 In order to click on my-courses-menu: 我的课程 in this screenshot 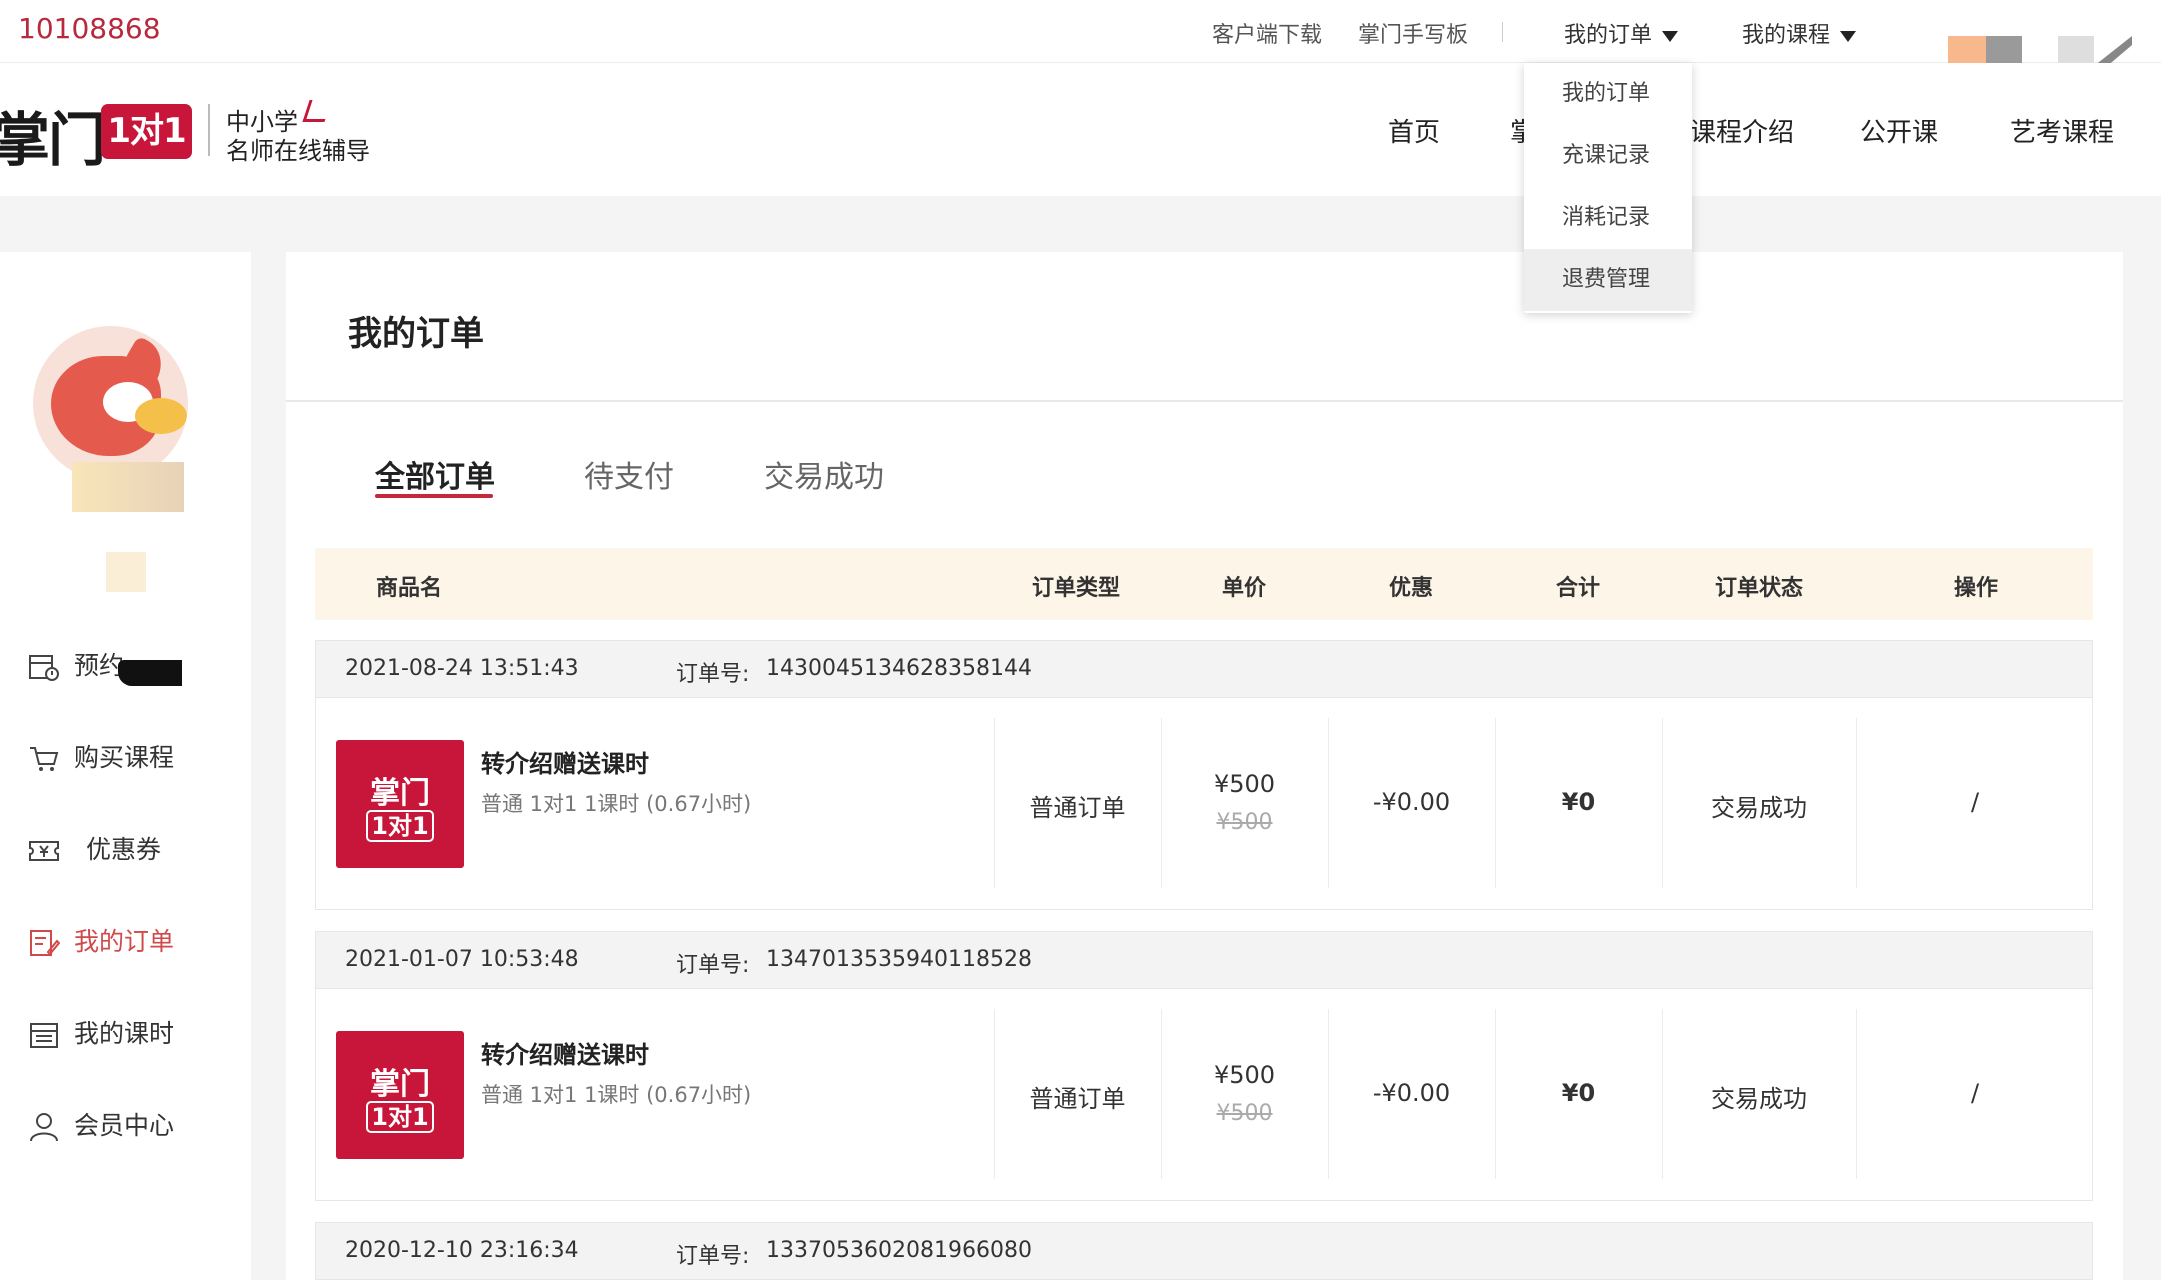, I will do `click(1799, 33)`.